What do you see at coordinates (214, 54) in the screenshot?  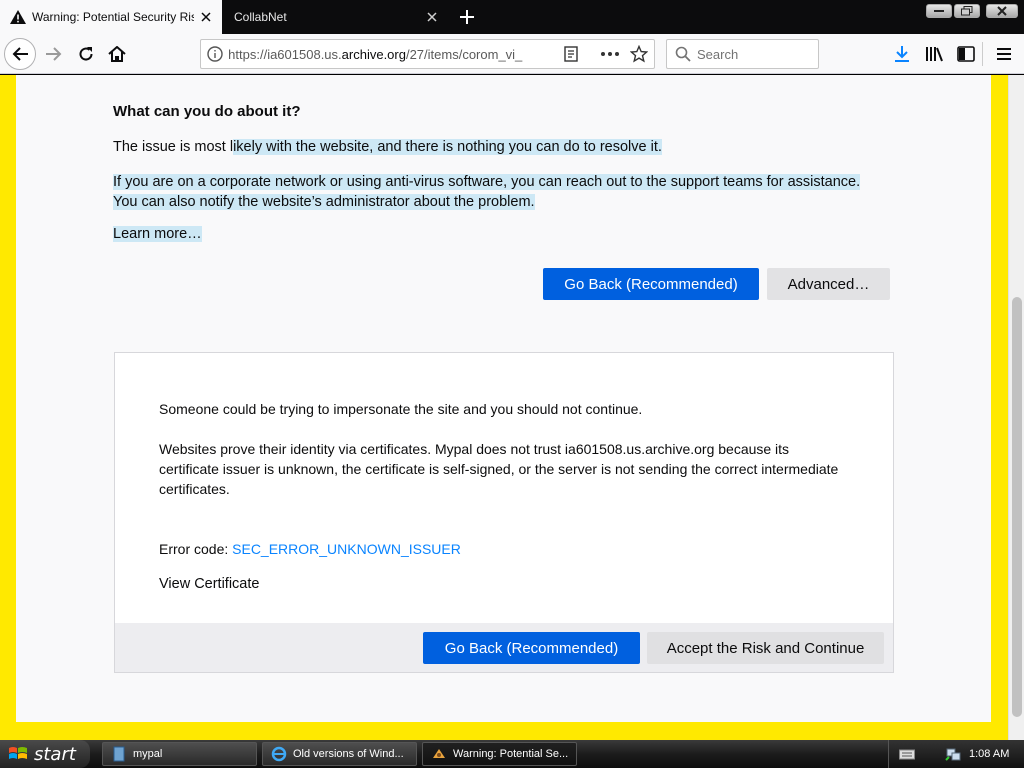 I see `site-info-icon` at bounding box center [214, 54].